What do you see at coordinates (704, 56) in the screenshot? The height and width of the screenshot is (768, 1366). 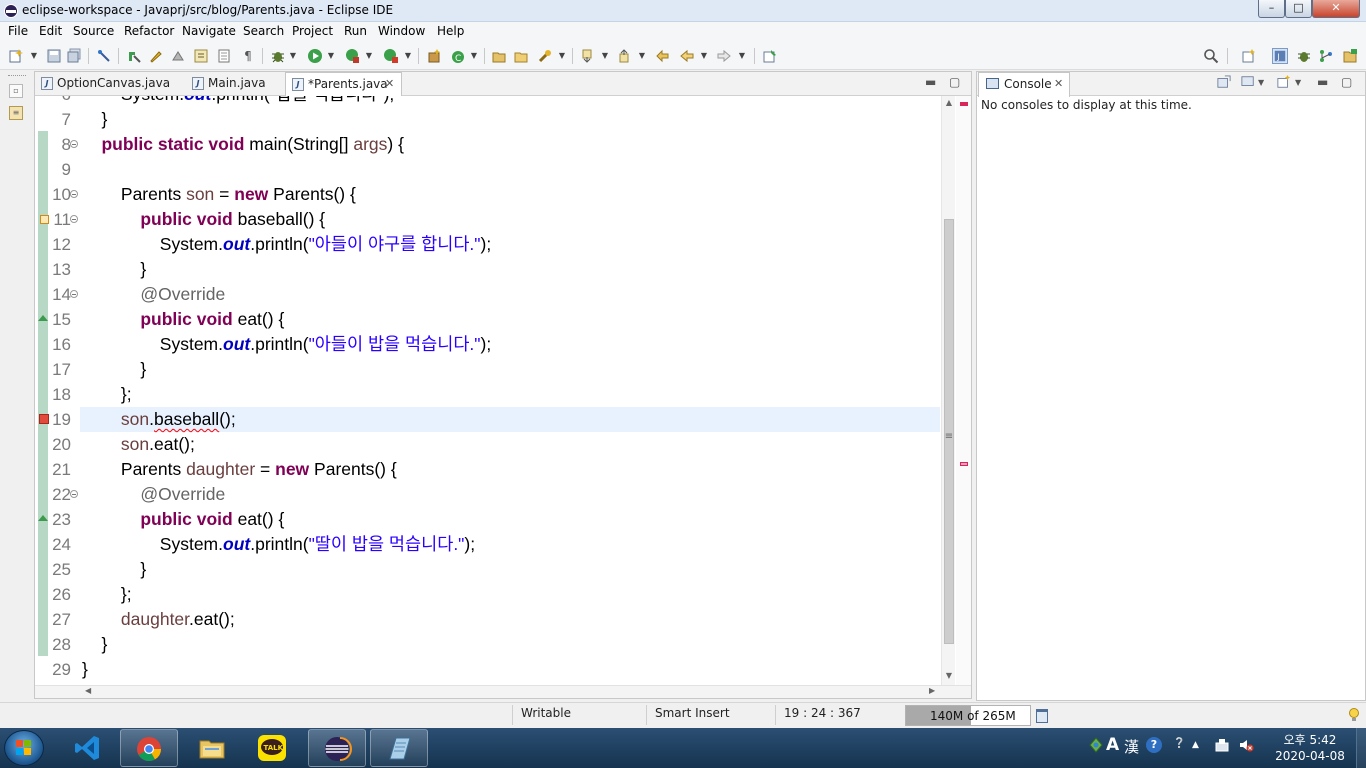 I see `back-dropdown-icon: ▼` at bounding box center [704, 56].